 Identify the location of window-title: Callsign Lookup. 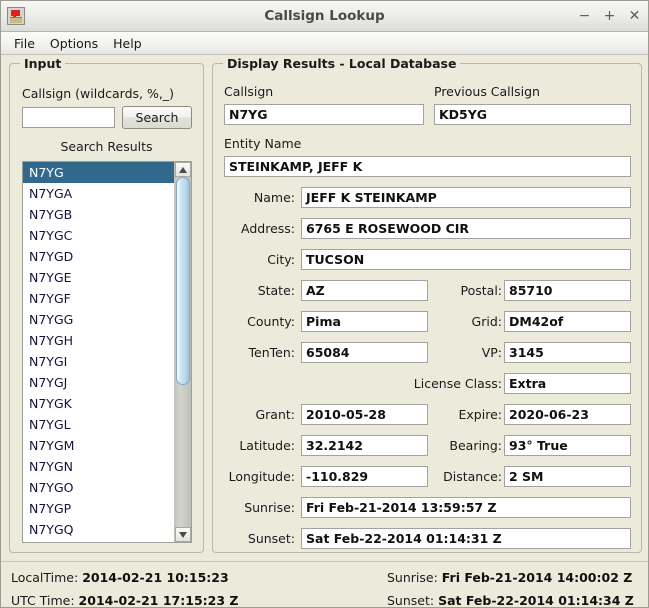
(324, 16).